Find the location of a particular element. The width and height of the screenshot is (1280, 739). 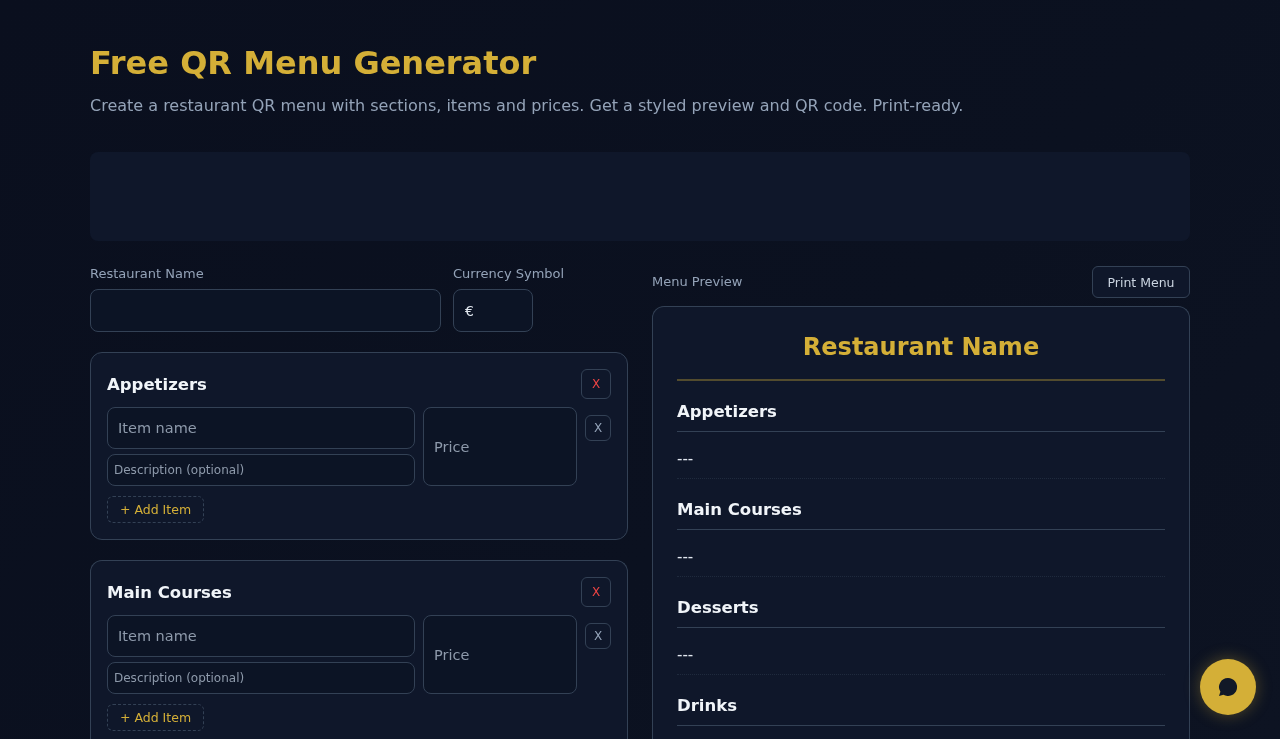

field-label: Restaurant Name is located at coordinates (147, 274).